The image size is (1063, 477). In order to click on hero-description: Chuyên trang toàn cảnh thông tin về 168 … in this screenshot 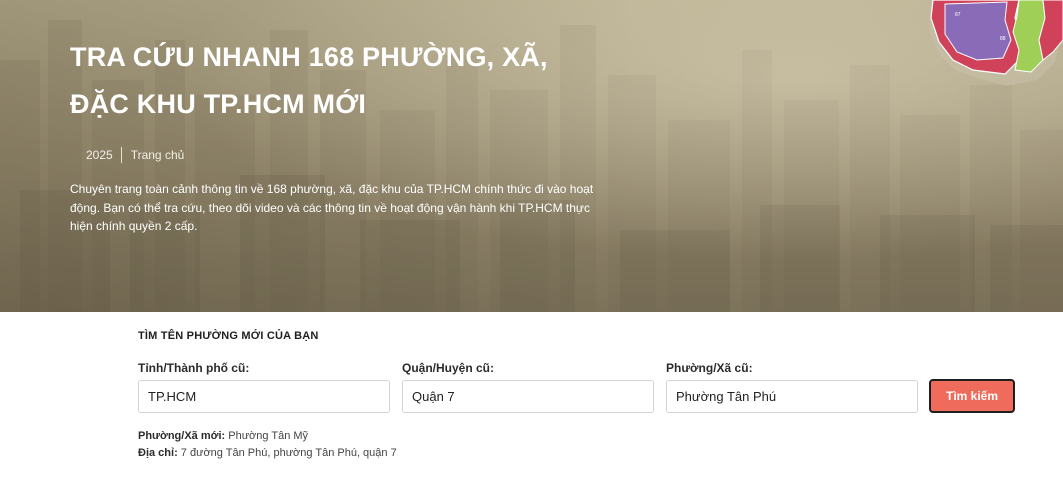, I will do `click(332, 207)`.